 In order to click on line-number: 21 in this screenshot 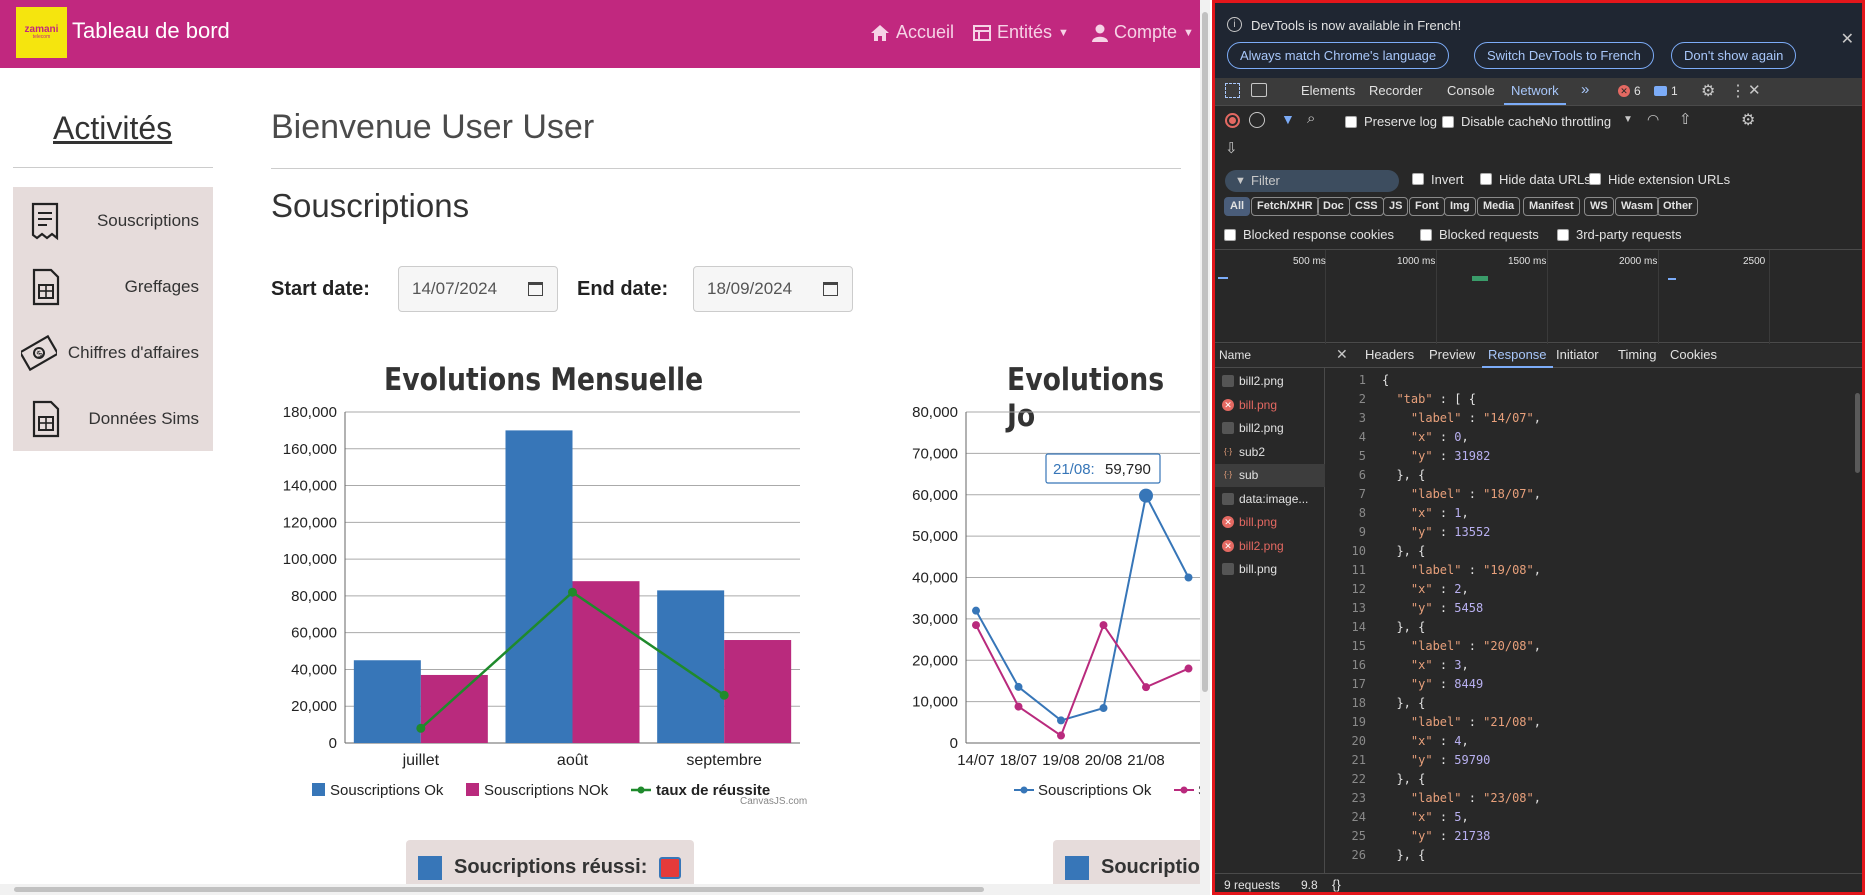, I will do `click(1358, 760)`.